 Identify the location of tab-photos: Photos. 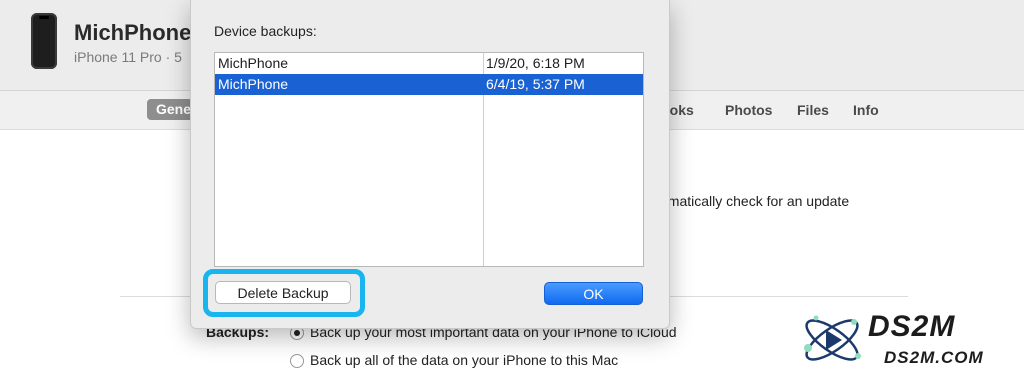
(748, 110).